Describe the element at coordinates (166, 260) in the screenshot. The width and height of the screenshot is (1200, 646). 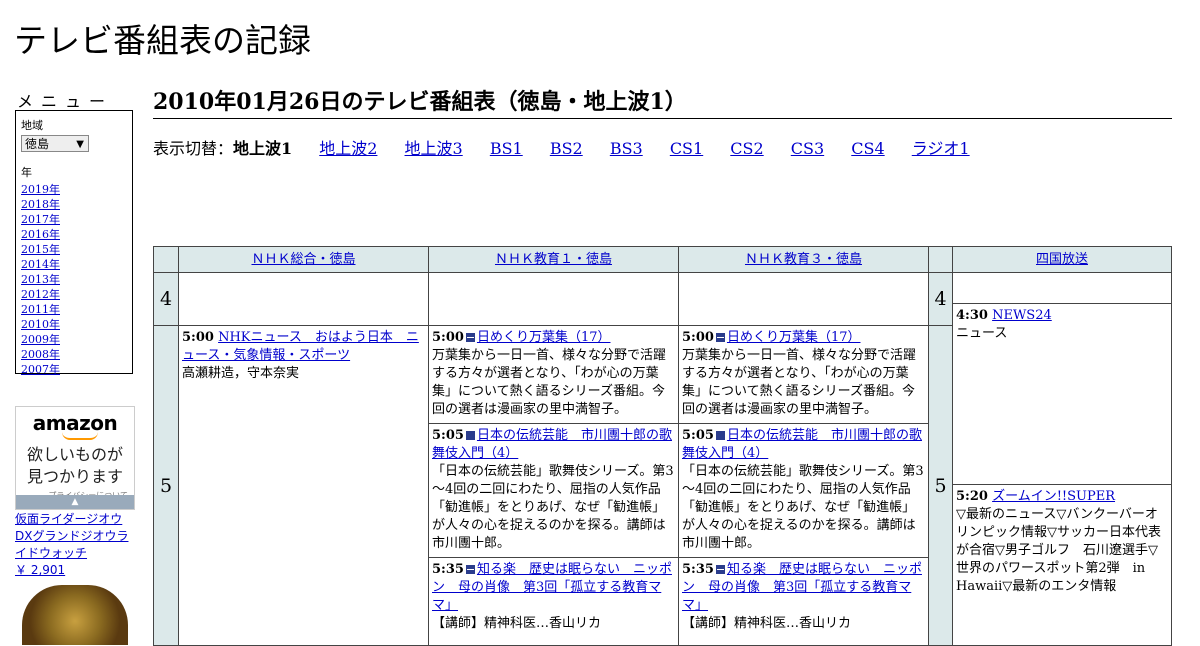
I see `hour-header-left` at that location.